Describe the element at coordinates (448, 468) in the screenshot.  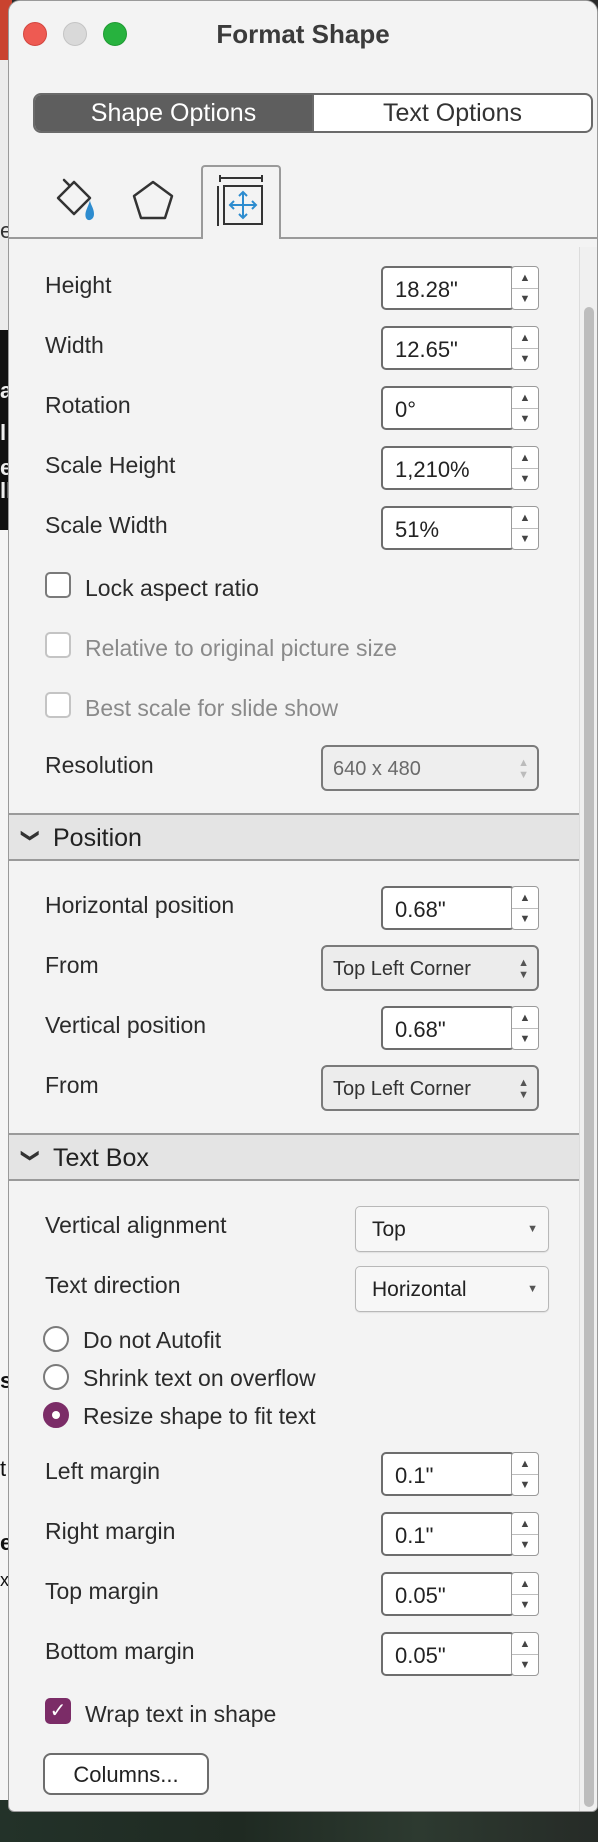
I see `scale-height-field: 1,210%` at that location.